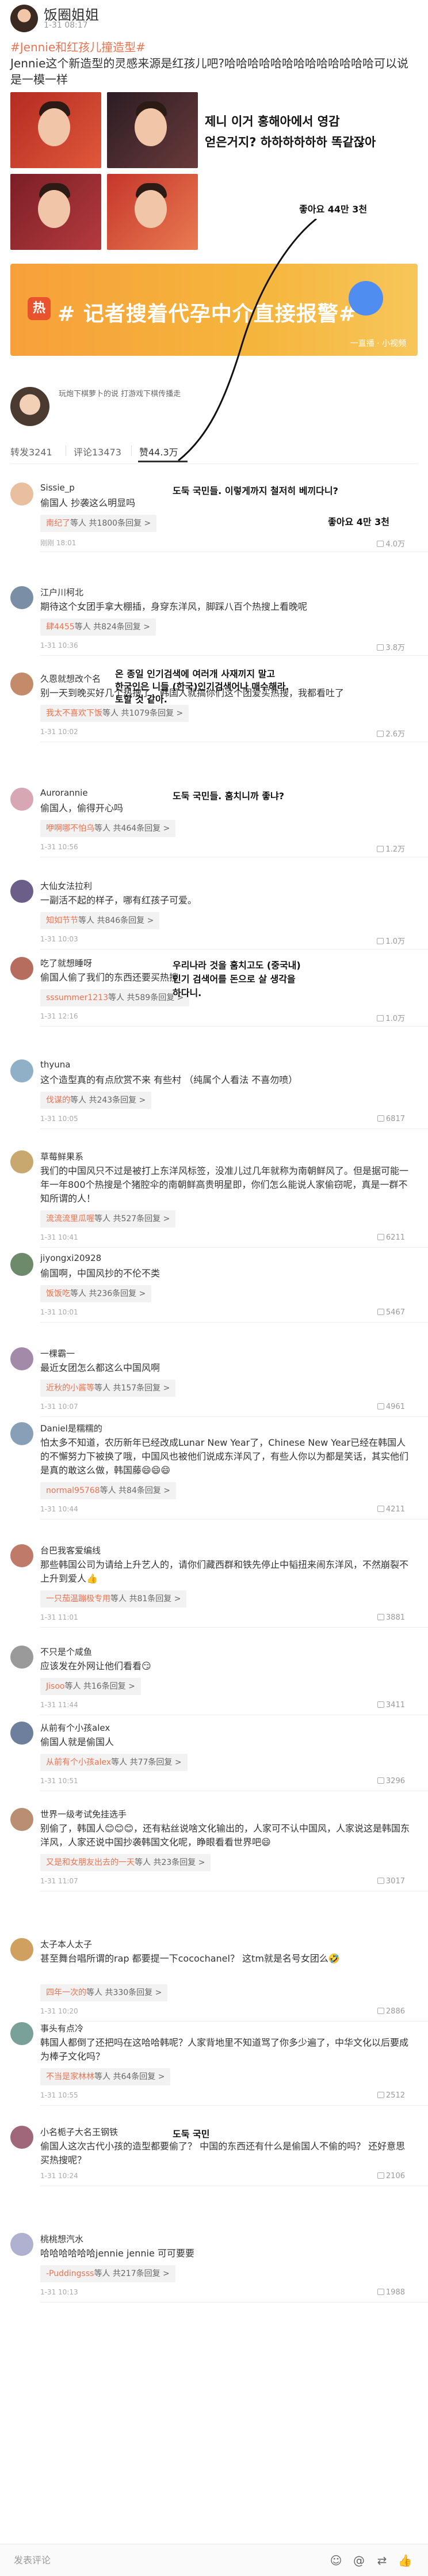 Image resolution: width=428 pixels, height=2576 pixels. Describe the element at coordinates (391, 1781) in the screenshot. I see `comment-like: 3296` at that location.